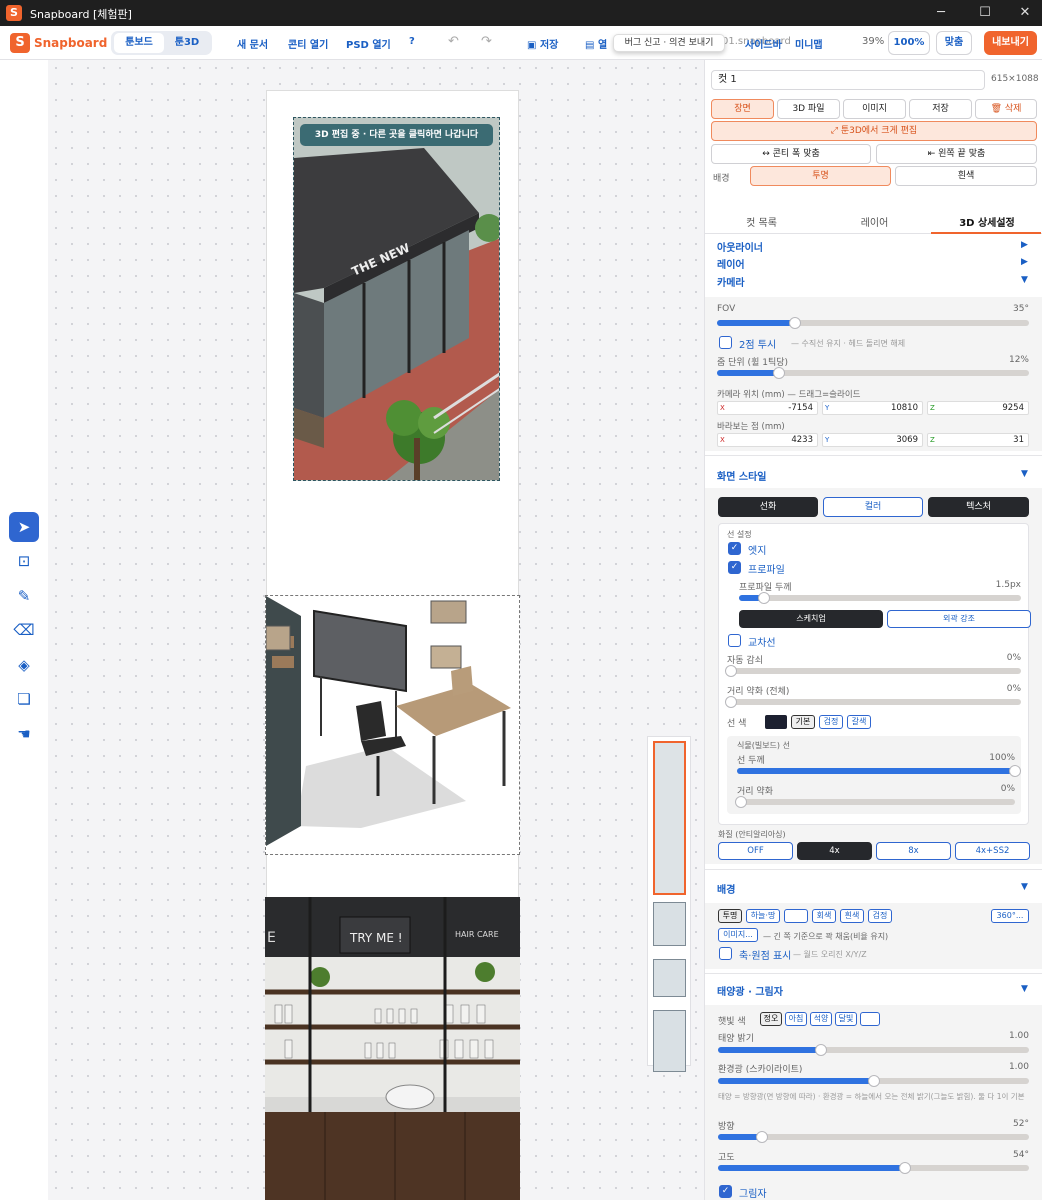 This screenshot has height=1200, width=1042. Describe the element at coordinates (986, 221) in the screenshot. I see `tab-3d-settings: 3D 상세설정` at that location.